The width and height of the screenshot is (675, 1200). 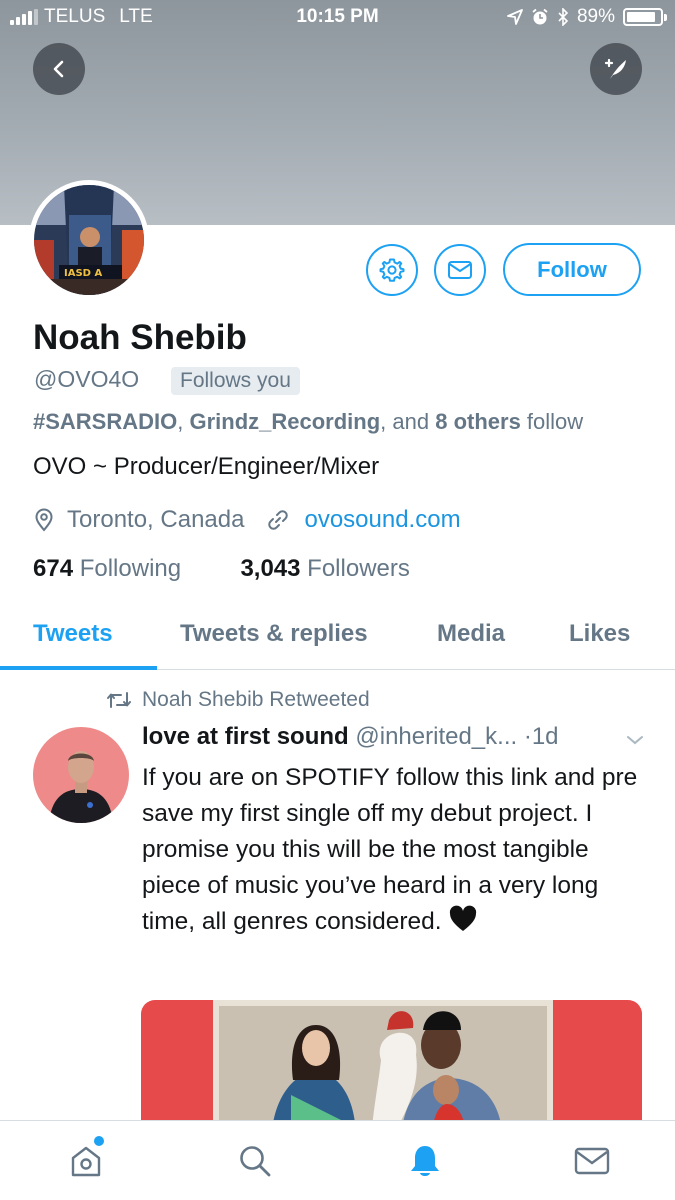 I want to click on svg-text: IASD A, so click(x=83, y=273).